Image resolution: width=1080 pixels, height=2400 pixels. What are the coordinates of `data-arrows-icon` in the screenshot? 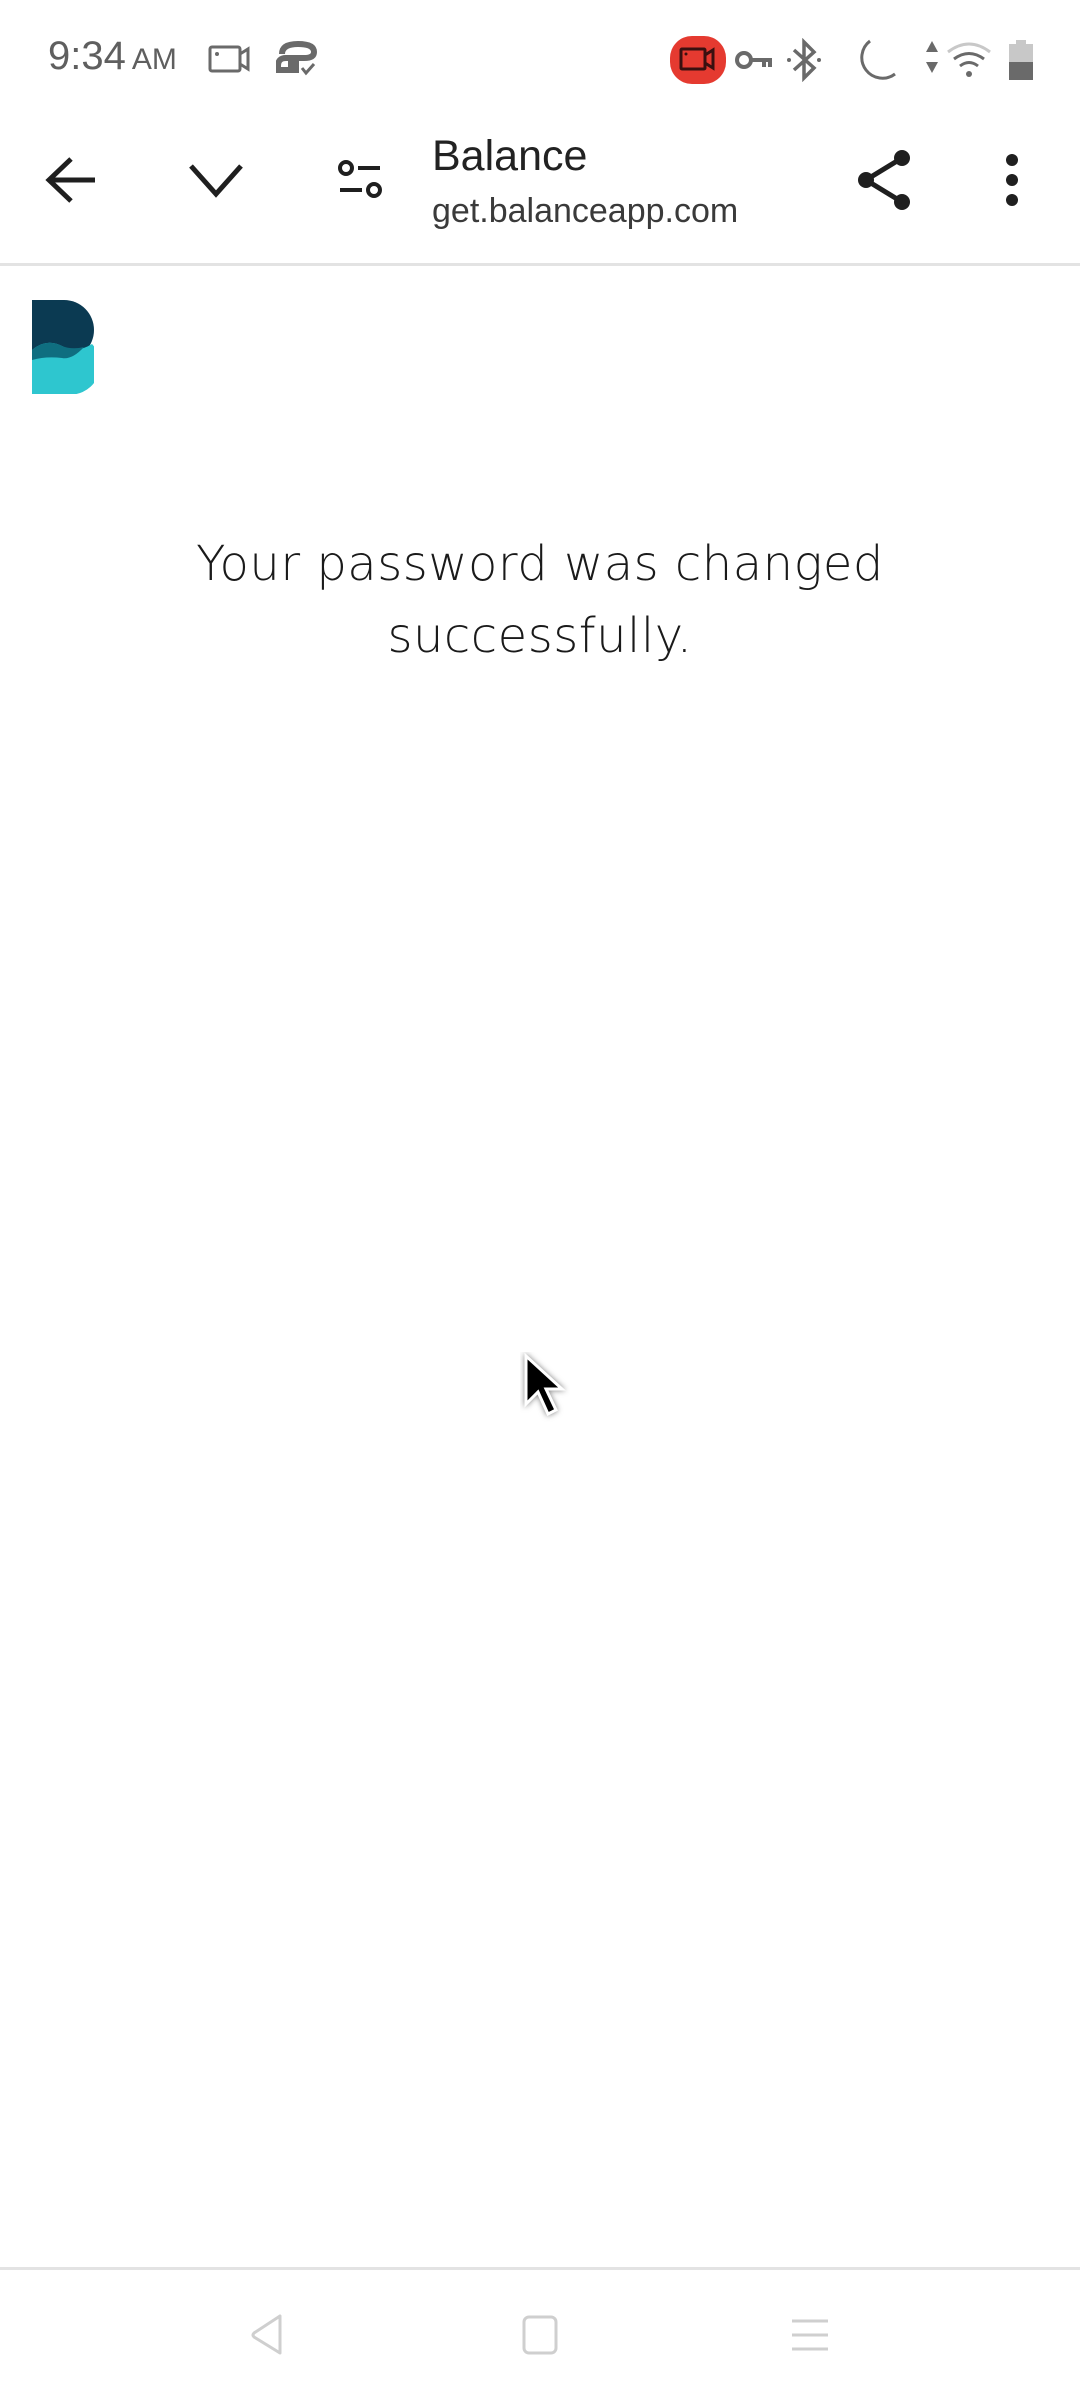 It's located at (932, 59).